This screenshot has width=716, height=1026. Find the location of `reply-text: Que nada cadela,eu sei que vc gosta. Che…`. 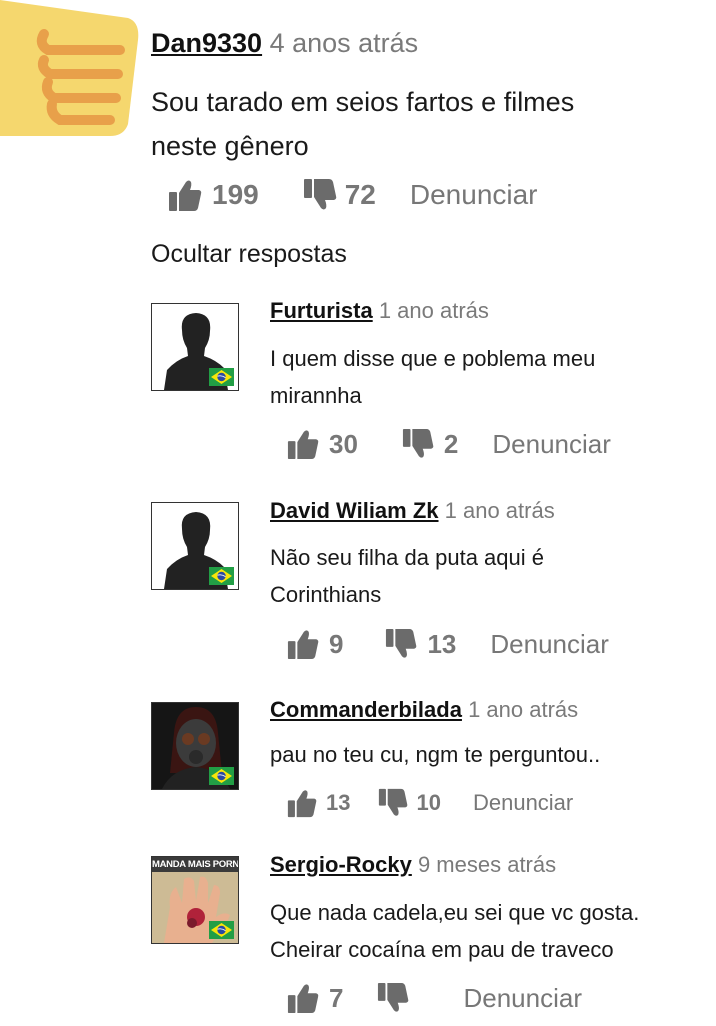

reply-text: Que nada cadela,eu sei que vc gosta. Che… is located at coordinates (455, 931).